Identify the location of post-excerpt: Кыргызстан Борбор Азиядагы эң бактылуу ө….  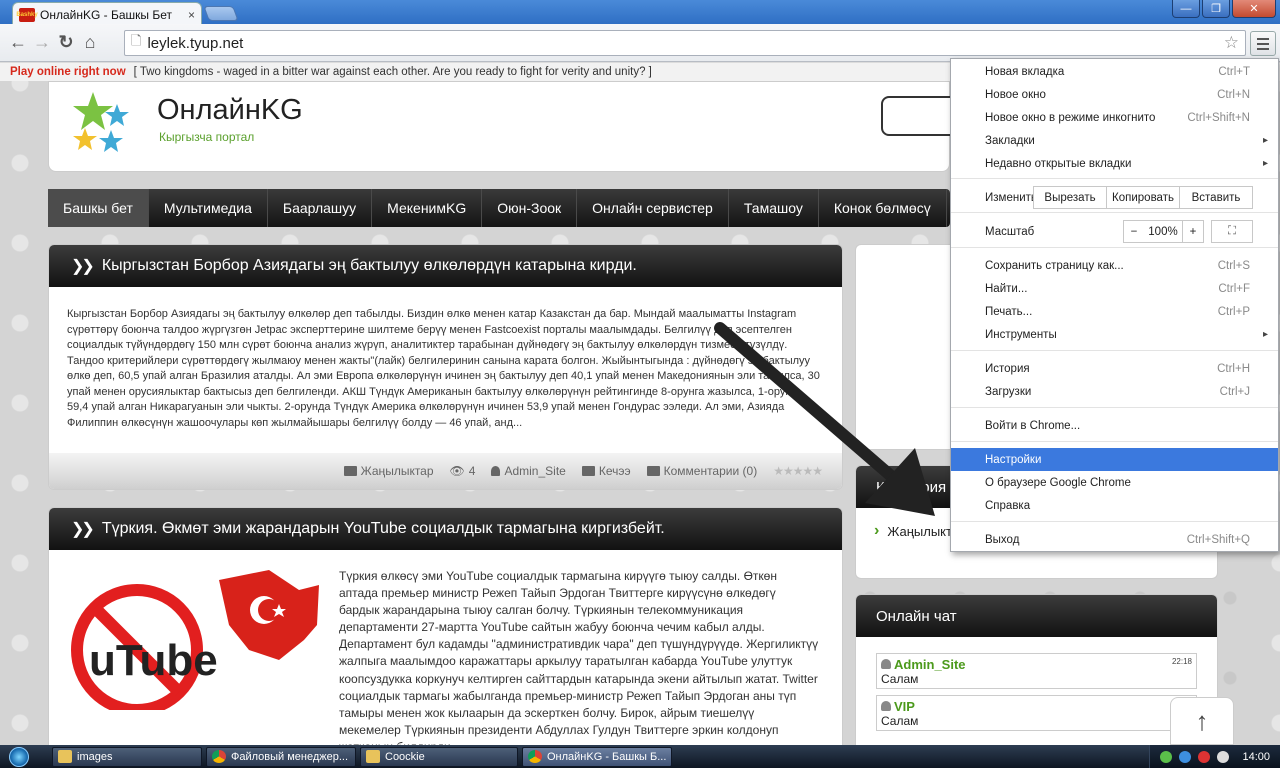
(443, 368).